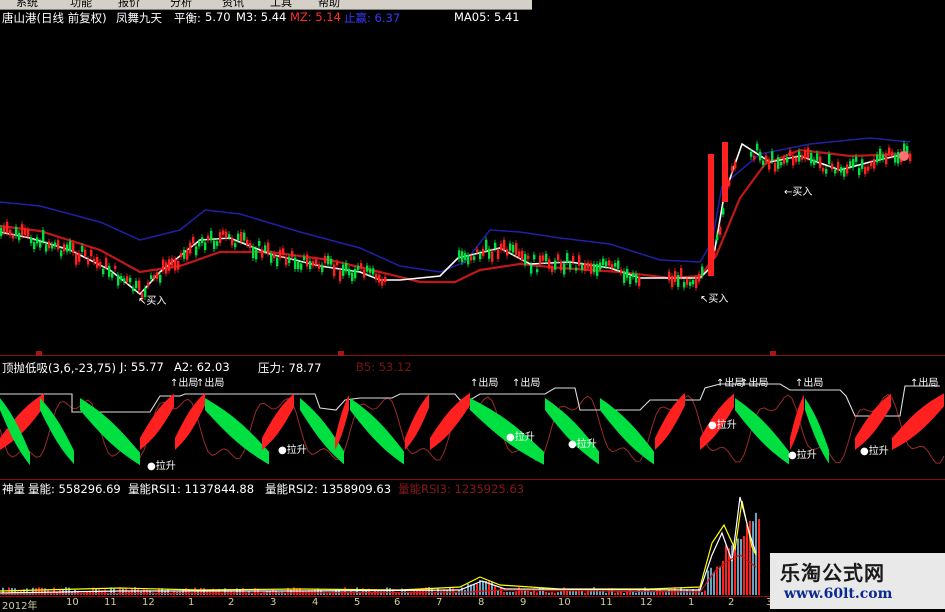 The image size is (945, 612). I want to click on menu-help: 帮助, so click(329, 4).